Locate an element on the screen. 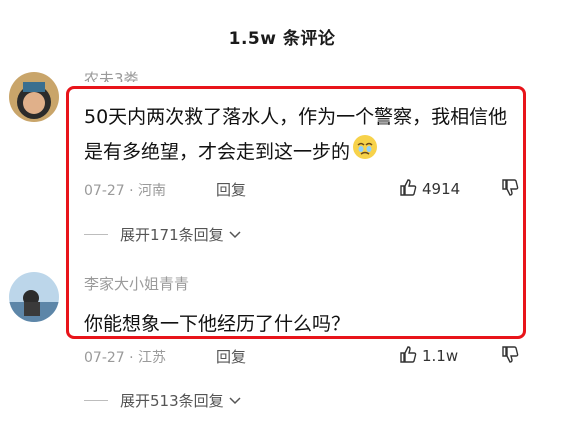  thumbs-down-icon is located at coordinates (510, 357).